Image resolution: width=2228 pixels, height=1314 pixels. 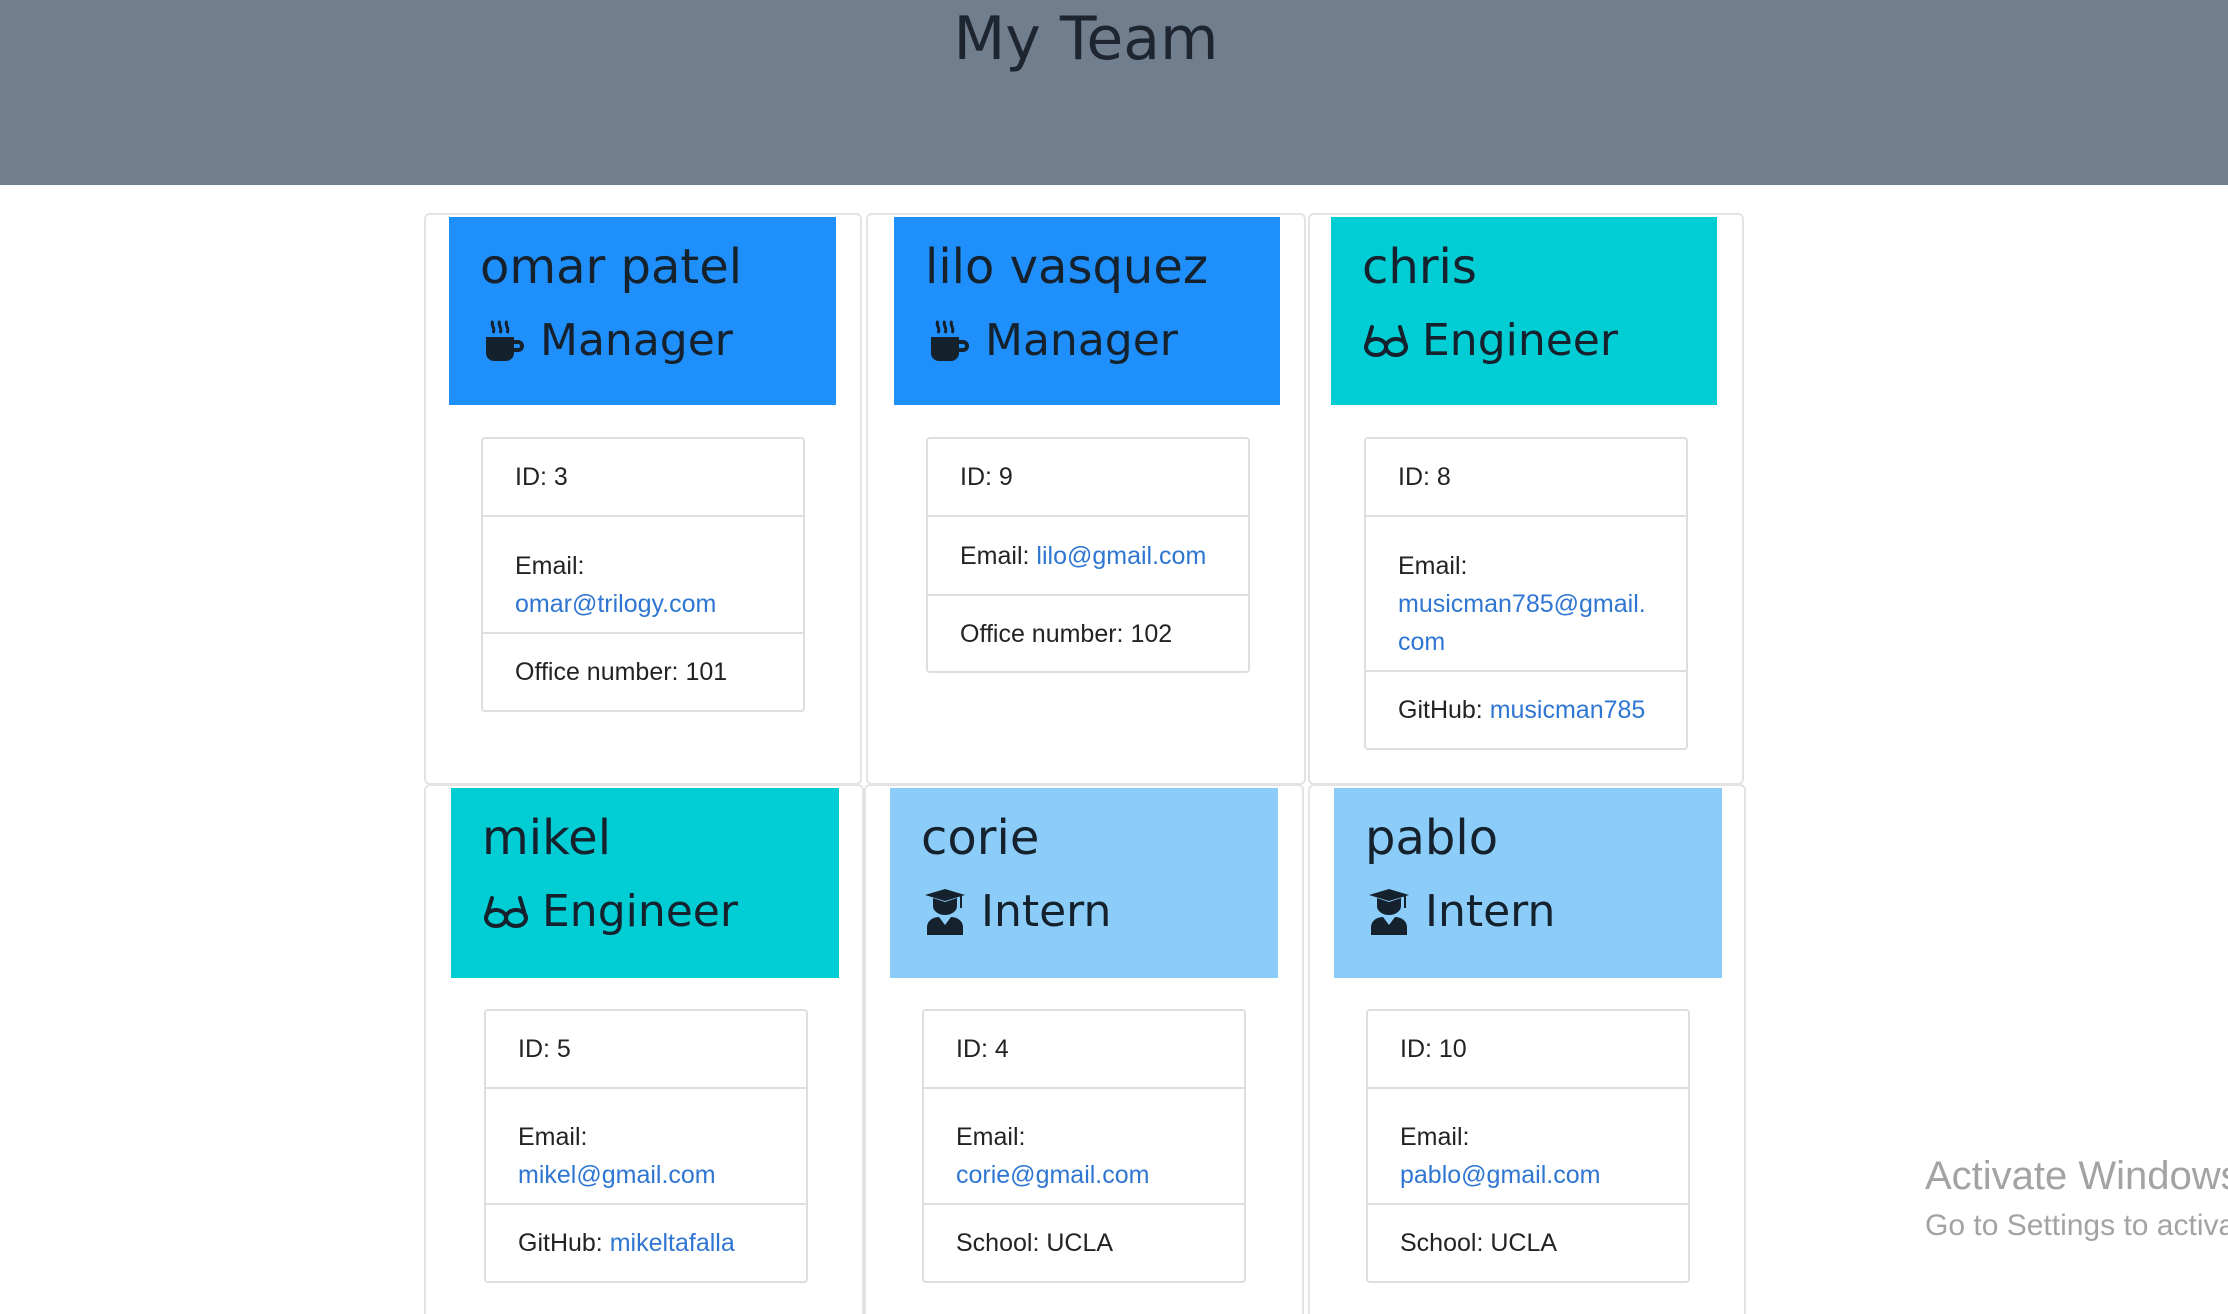 What do you see at coordinates (1114, 92) in the screenshot?
I see `header-banner: My Team` at bounding box center [1114, 92].